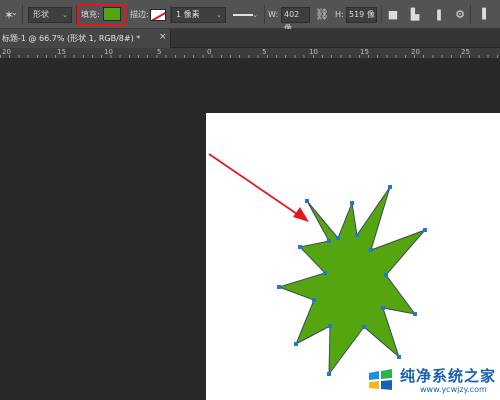 This screenshot has width=500, height=400. Describe the element at coordinates (453, 389) in the screenshot. I see `watermark-url: www.ycwjzy.com` at that location.